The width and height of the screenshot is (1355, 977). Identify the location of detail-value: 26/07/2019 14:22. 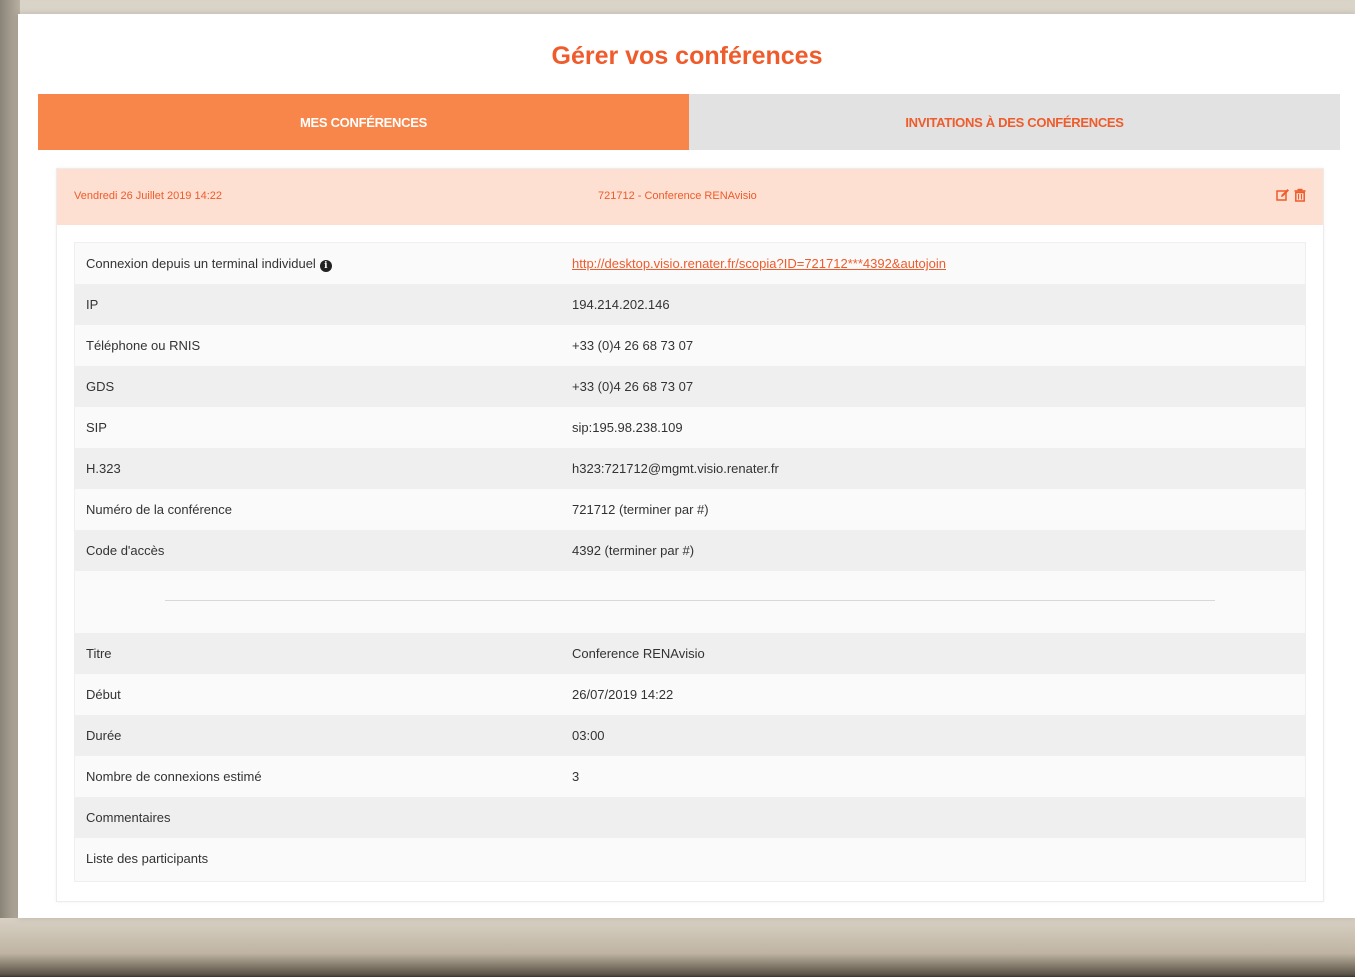
(623, 694).